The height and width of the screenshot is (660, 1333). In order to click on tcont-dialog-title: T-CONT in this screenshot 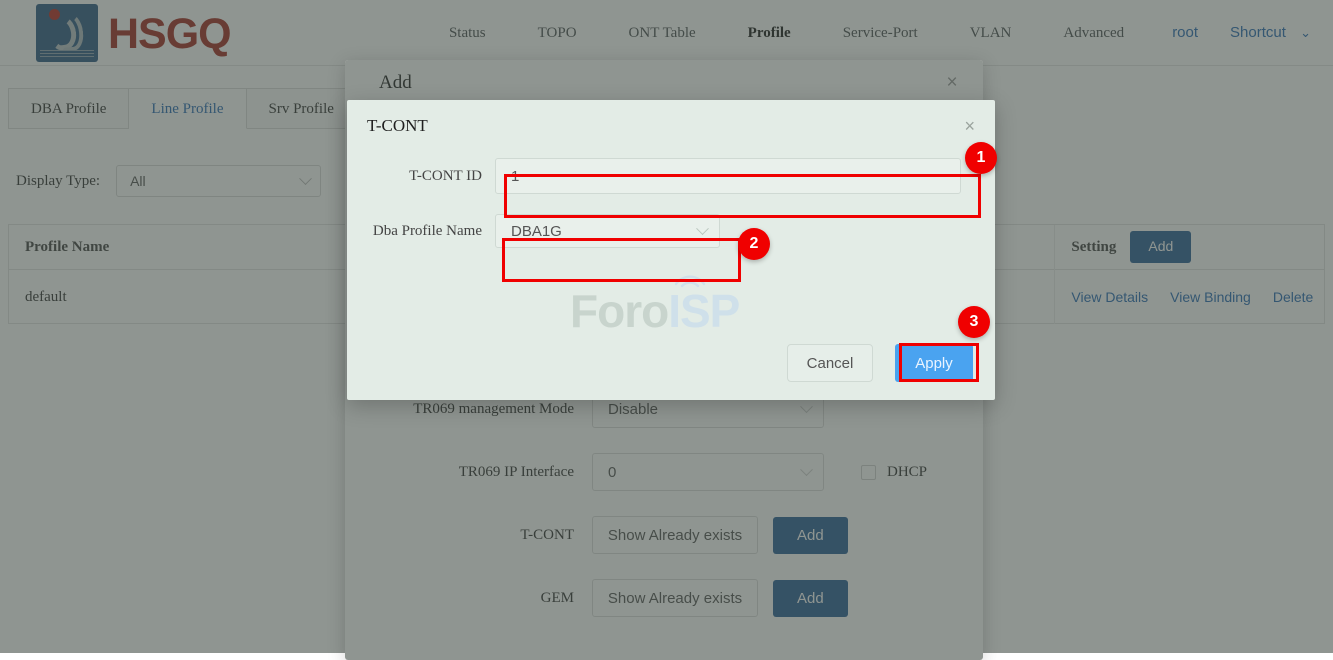, I will do `click(397, 126)`.